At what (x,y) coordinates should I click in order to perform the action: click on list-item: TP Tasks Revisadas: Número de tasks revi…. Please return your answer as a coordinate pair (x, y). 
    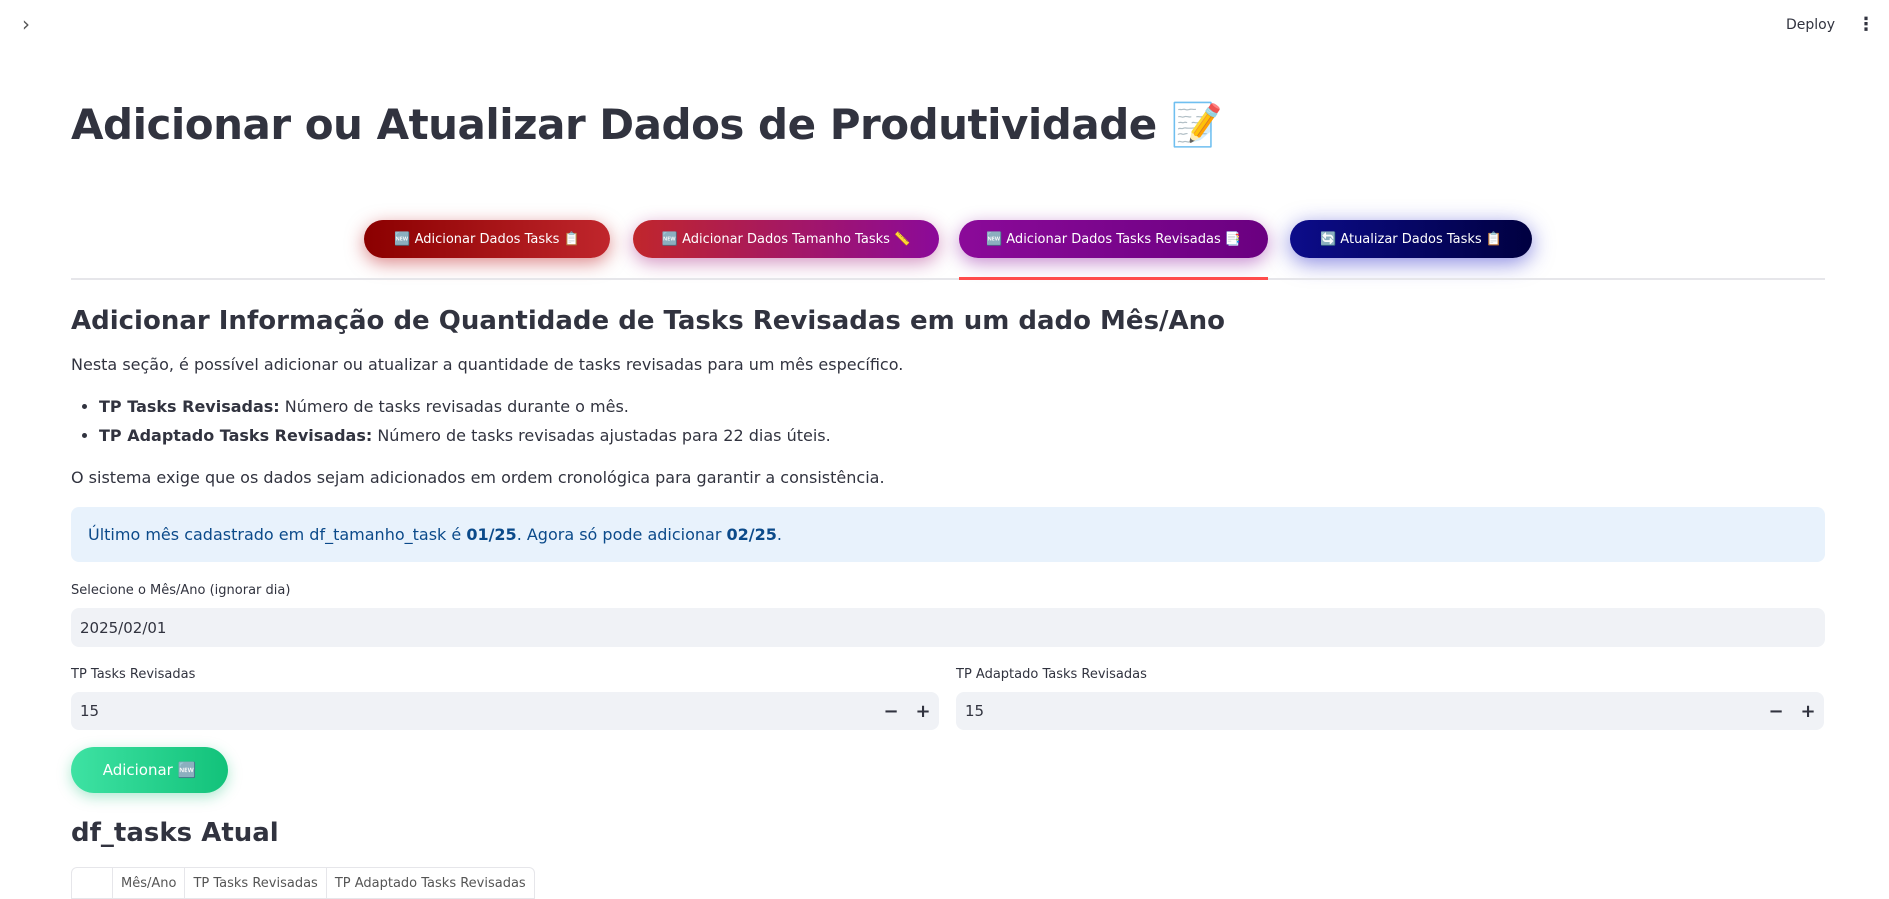
    Looking at the image, I should click on (465, 406).